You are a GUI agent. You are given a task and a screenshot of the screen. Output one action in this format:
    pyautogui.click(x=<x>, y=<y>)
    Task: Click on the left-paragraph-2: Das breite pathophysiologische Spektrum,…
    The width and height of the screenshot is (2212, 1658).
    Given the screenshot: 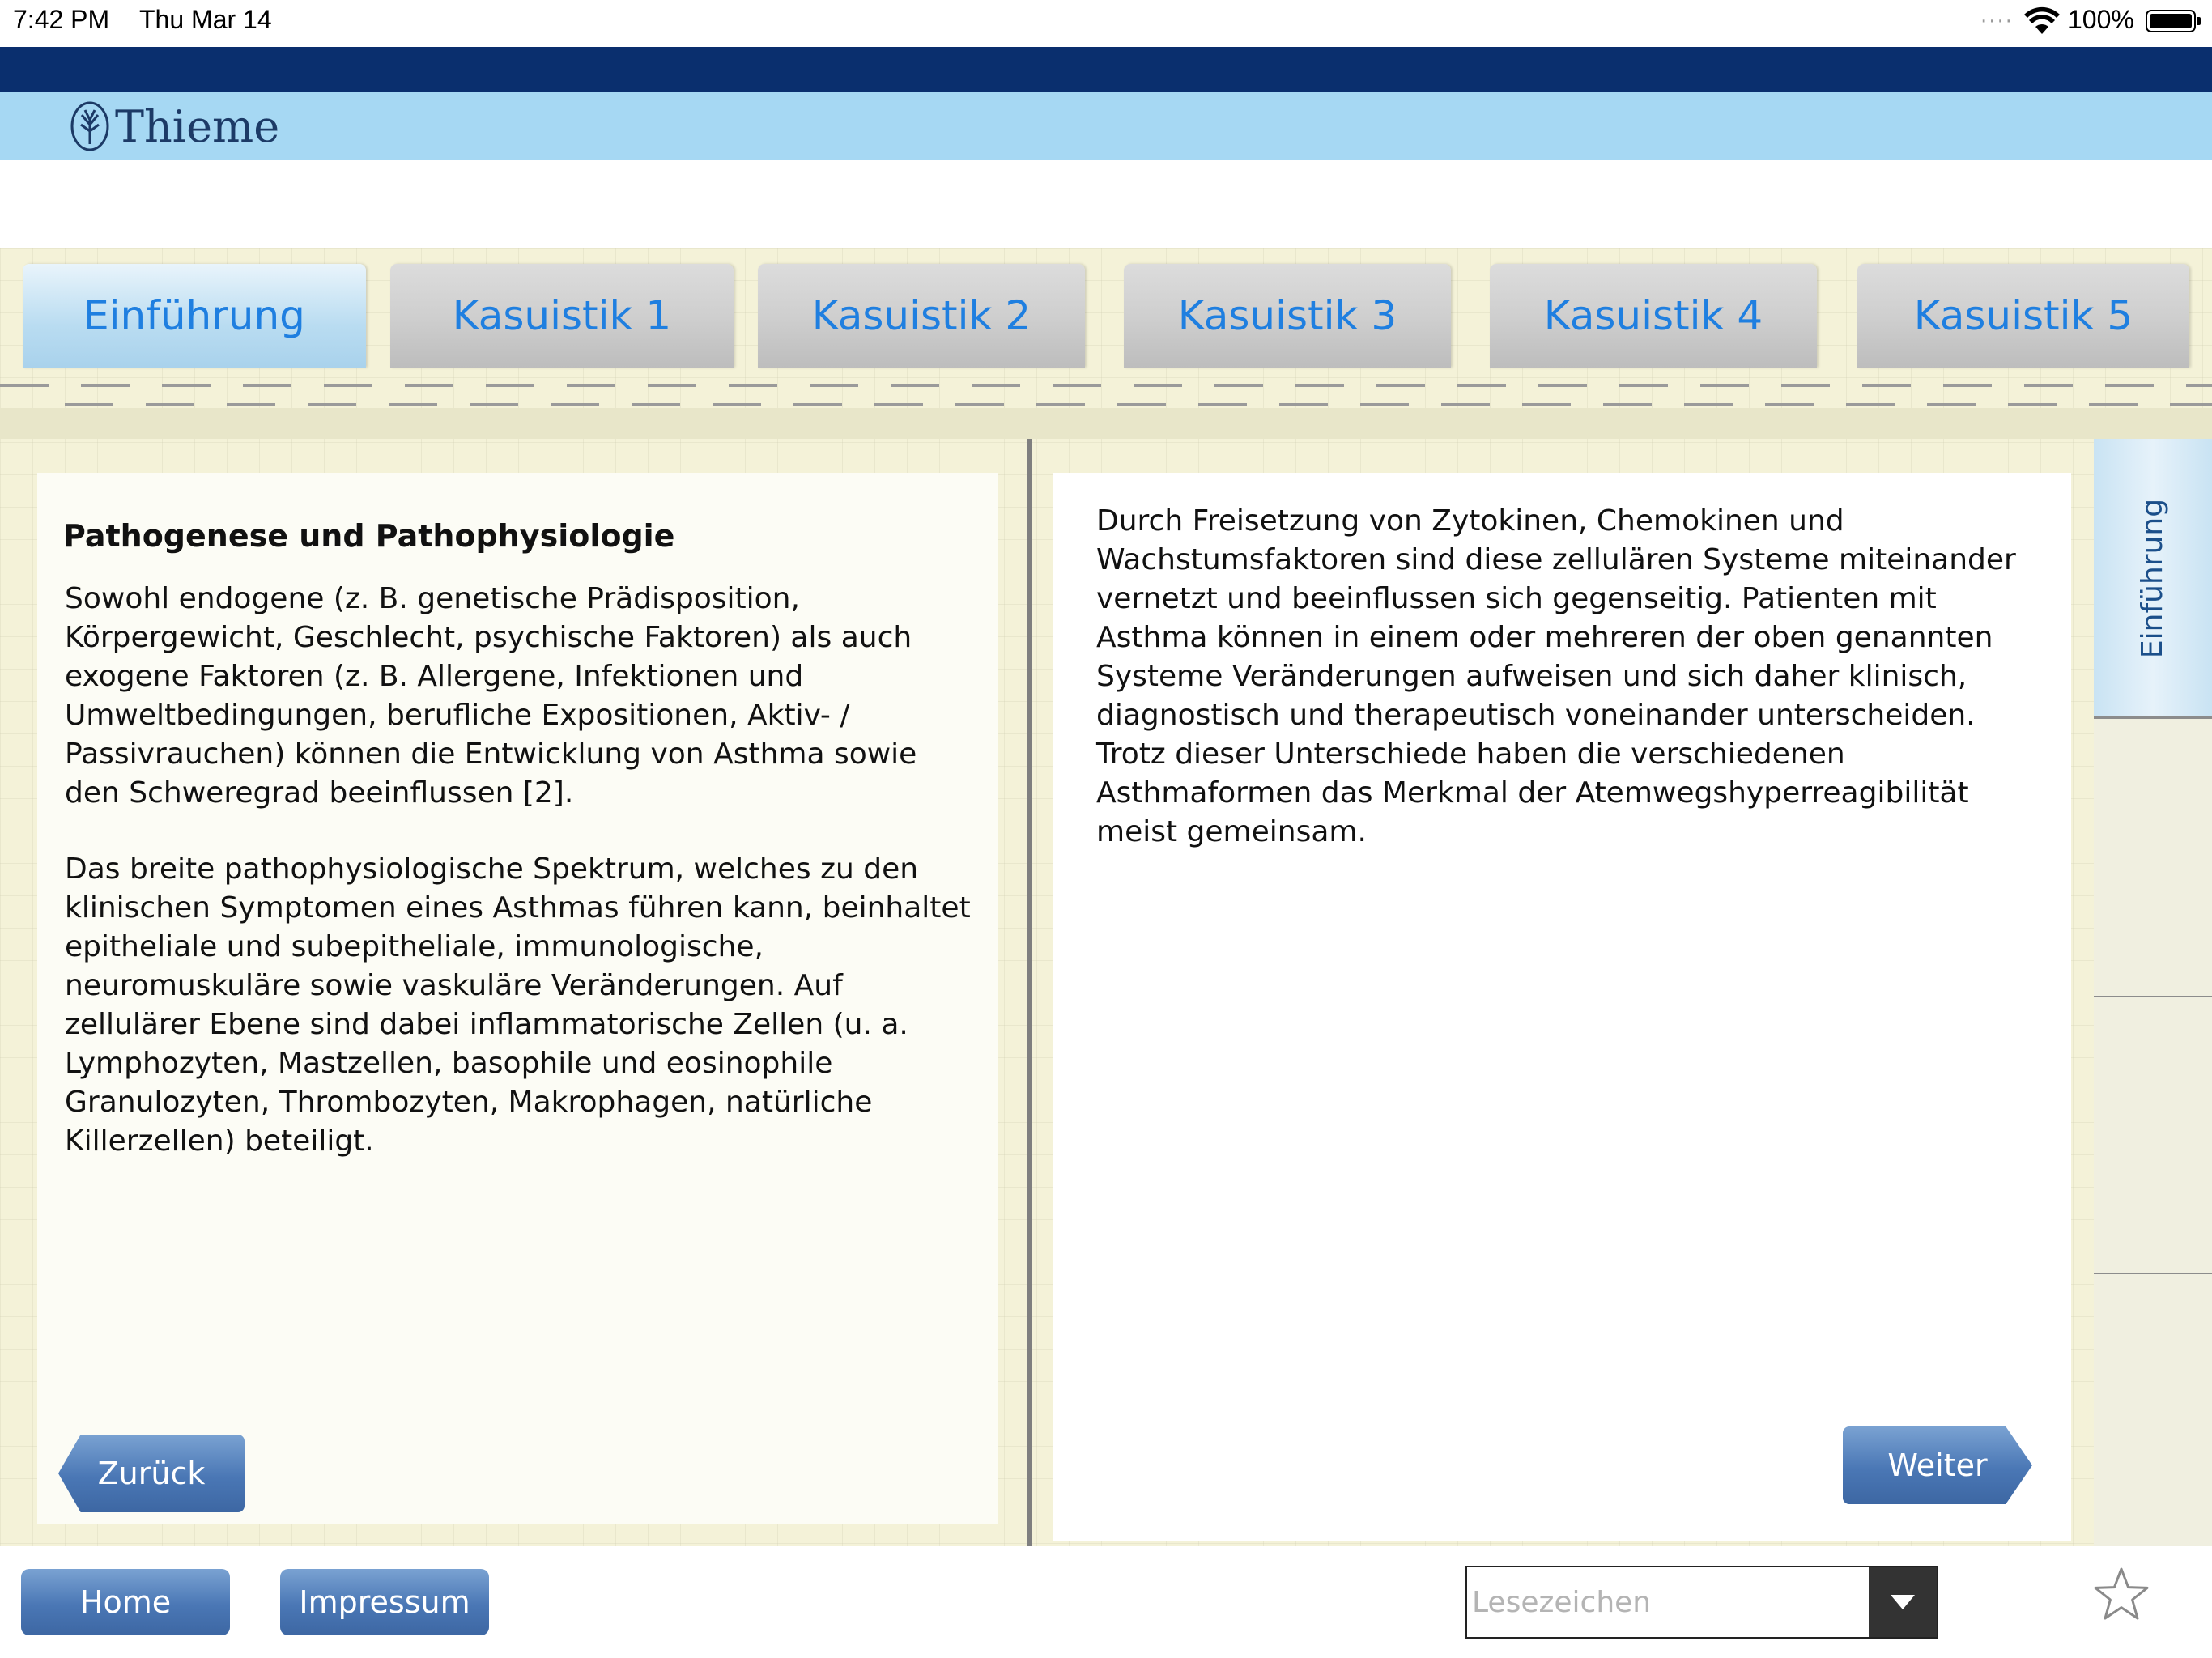 What is the action you would take?
    pyautogui.click(x=518, y=1005)
    